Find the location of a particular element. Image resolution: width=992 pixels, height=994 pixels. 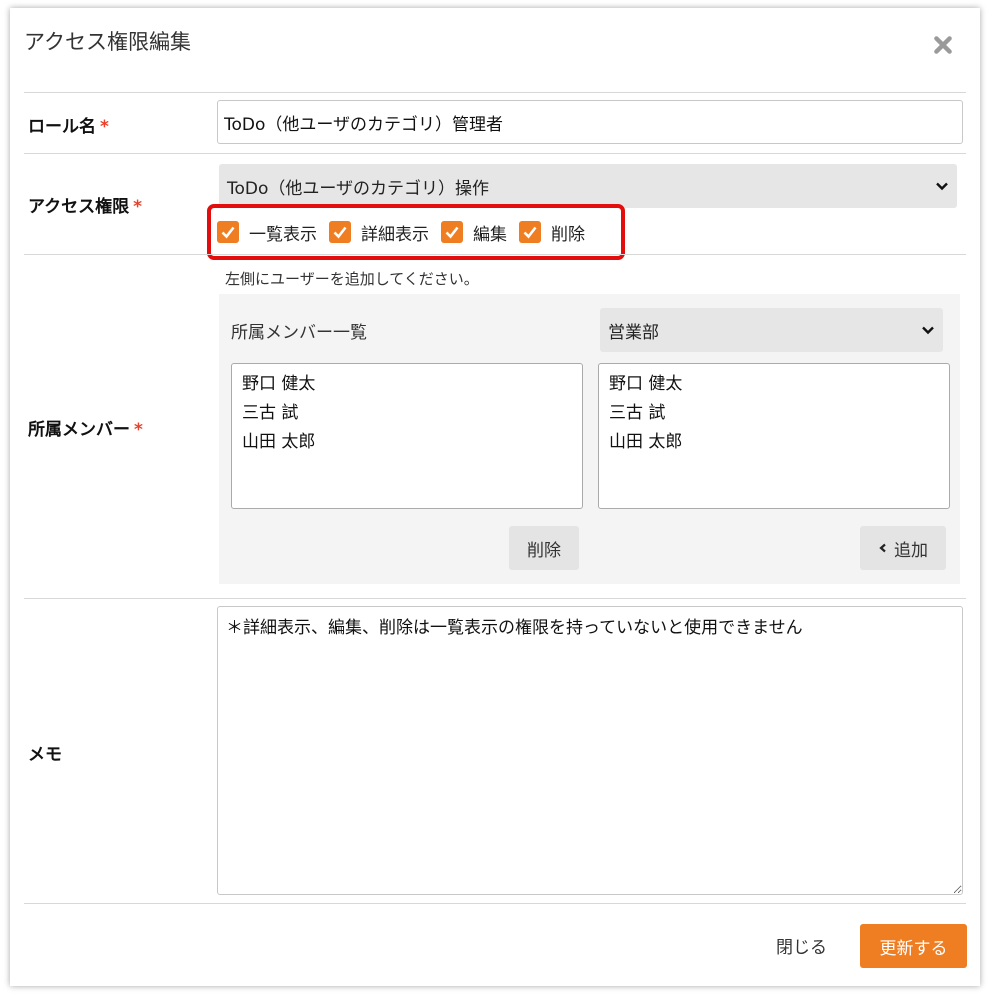

checkbox-delete is located at coordinates (530, 232).